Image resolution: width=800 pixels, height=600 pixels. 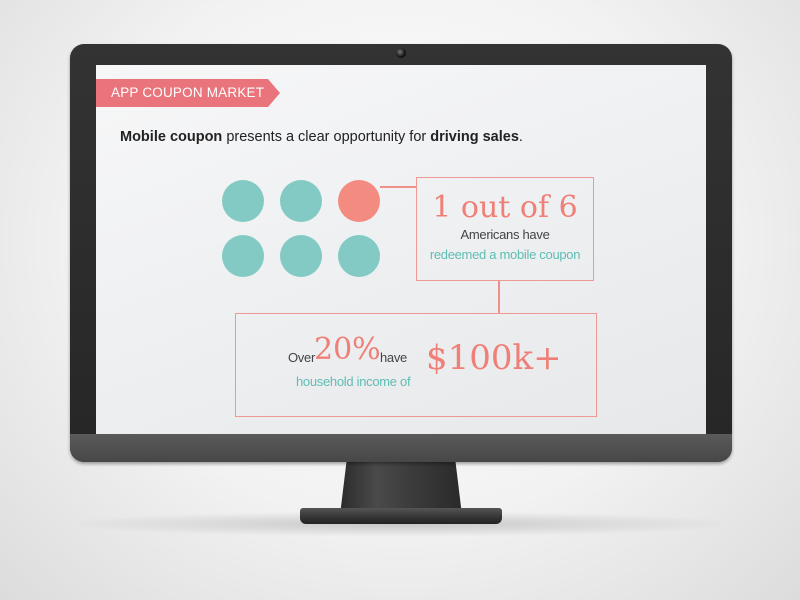 I want to click on monitor-stand-base, so click(x=401, y=516).